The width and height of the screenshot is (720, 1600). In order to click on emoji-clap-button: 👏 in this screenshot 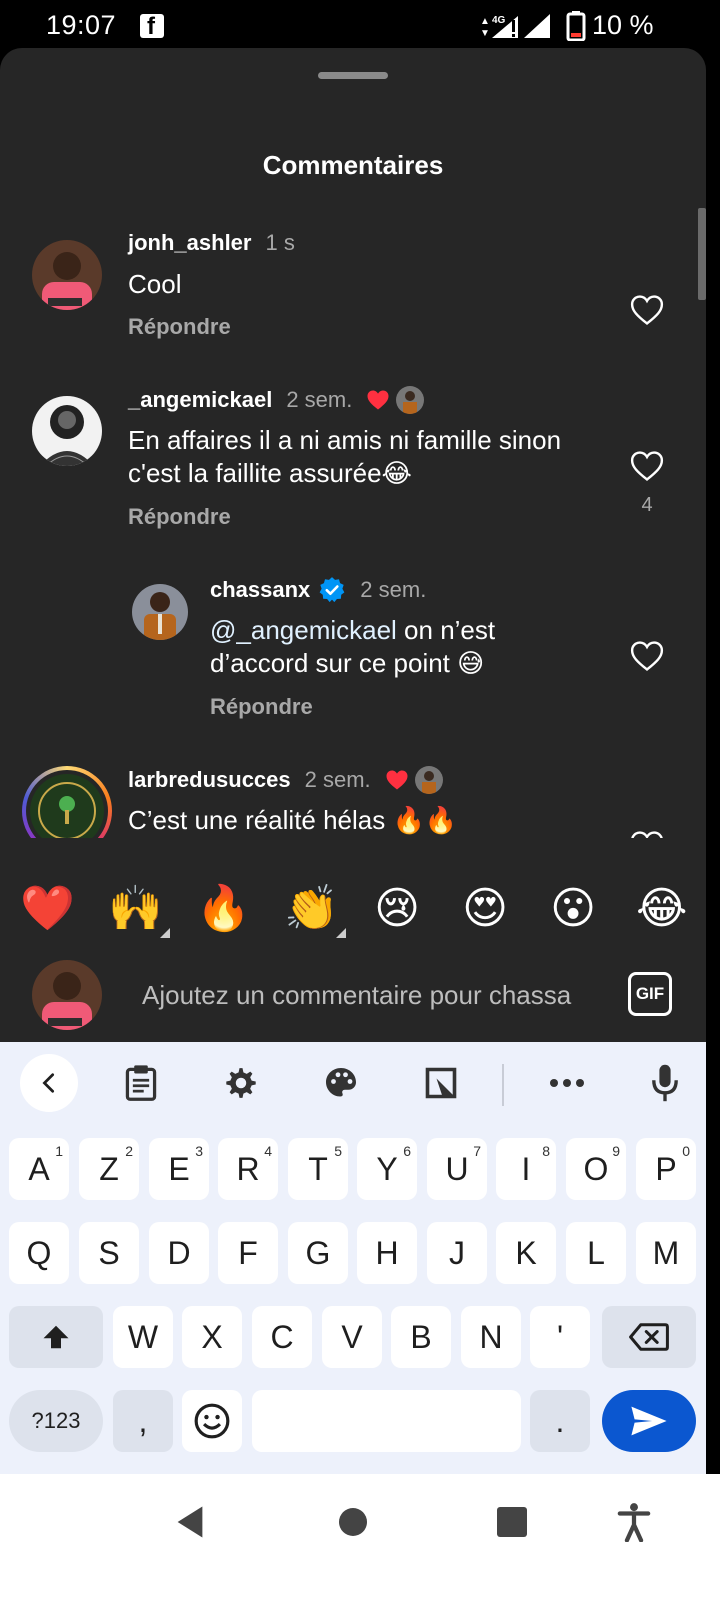, I will do `click(315, 911)`.